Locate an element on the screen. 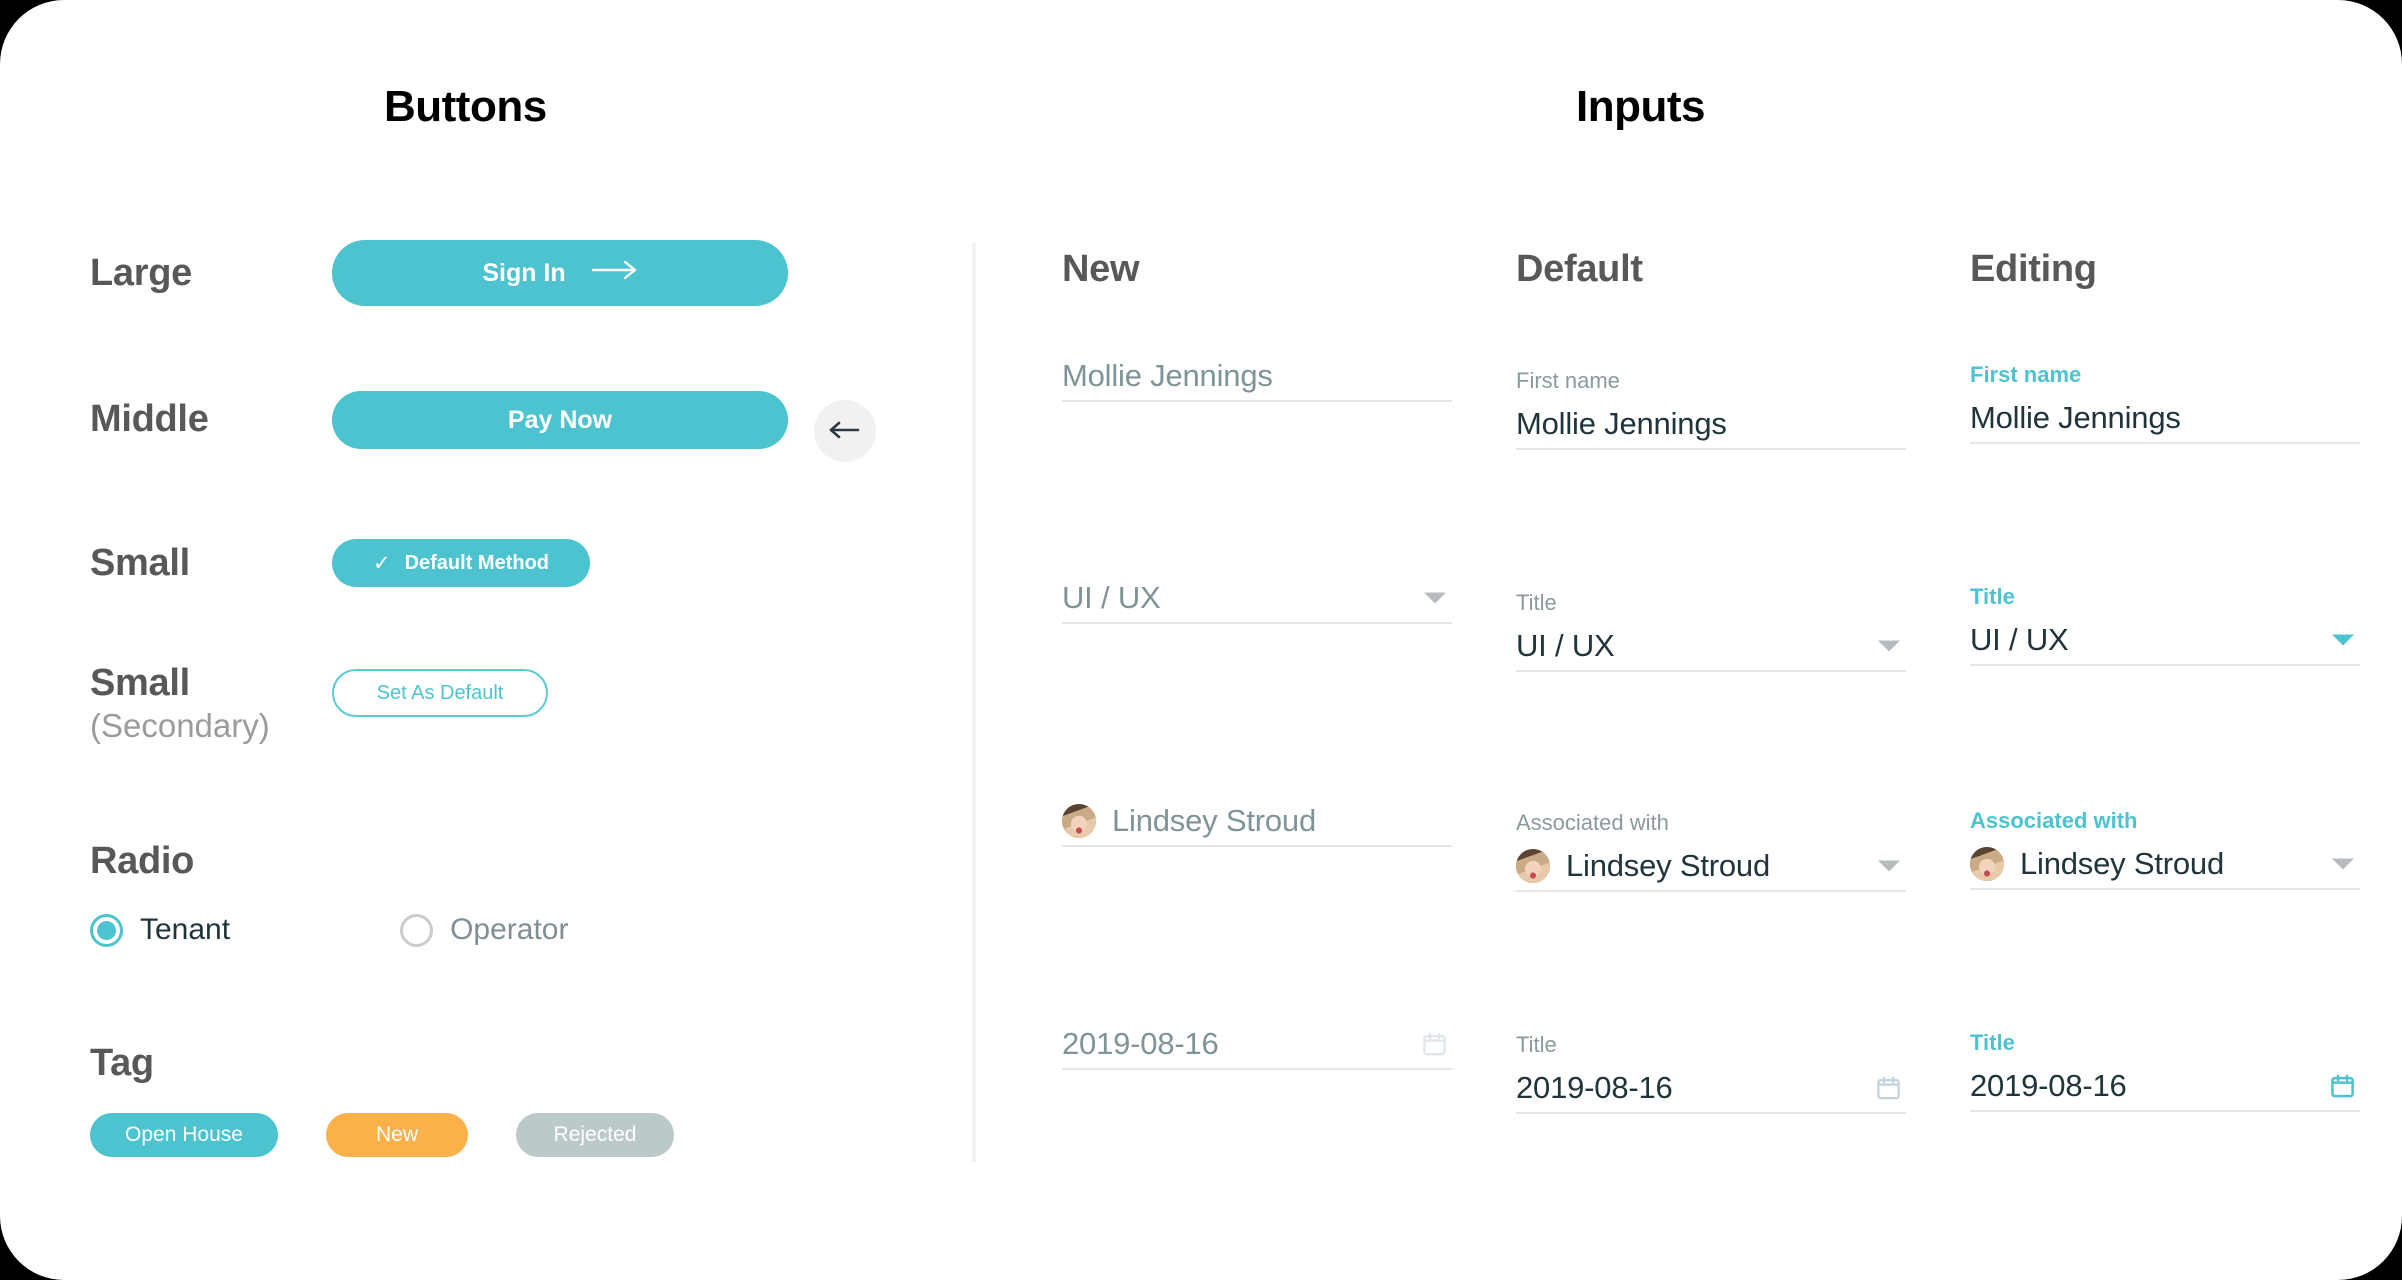  field-editing-title: Title UI / UX is located at coordinates (2165, 625).